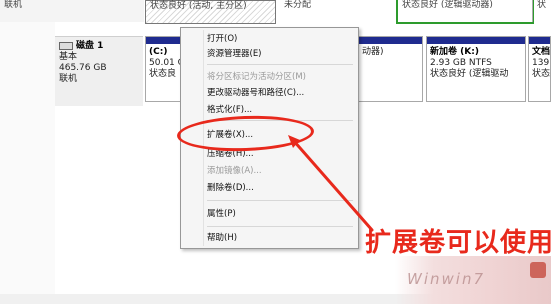 Image resolution: width=551 pixels, height=304 pixels. What do you see at coordinates (458, 243) in the screenshot?
I see `annotation-text: 扩展卷可以使用` at bounding box center [458, 243].